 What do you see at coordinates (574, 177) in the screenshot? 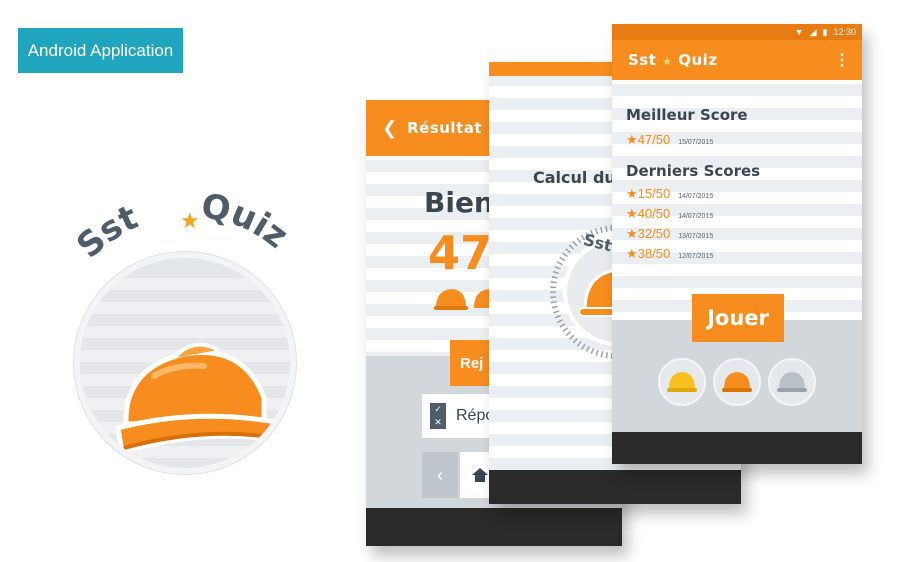
I see `calculating-heading: Calcul du` at bounding box center [574, 177].